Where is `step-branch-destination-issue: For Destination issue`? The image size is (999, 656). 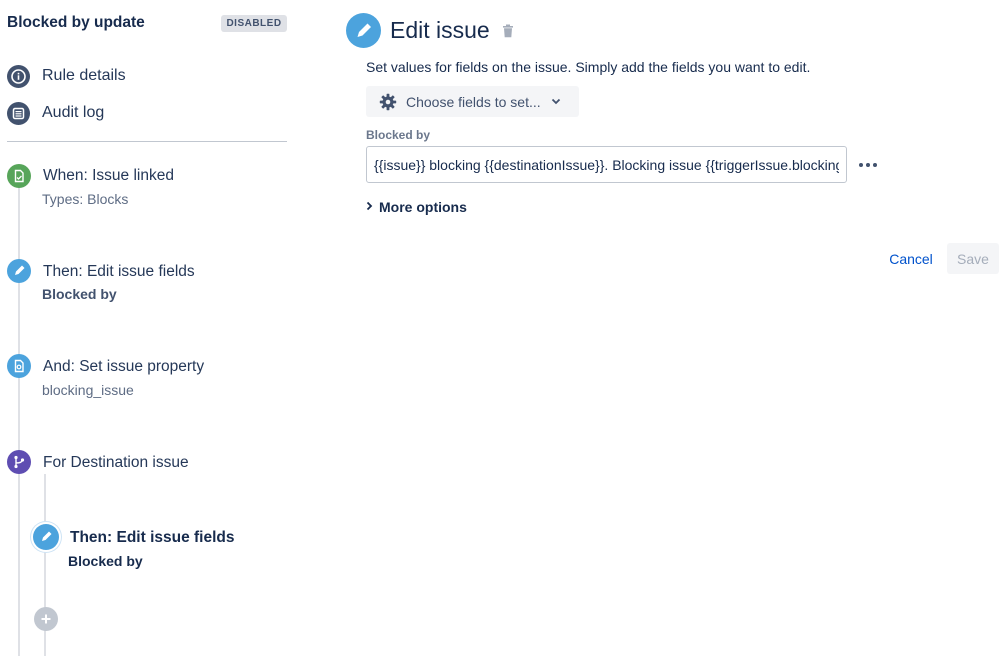
step-branch-destination-issue: For Destination issue is located at coordinates (145, 464).